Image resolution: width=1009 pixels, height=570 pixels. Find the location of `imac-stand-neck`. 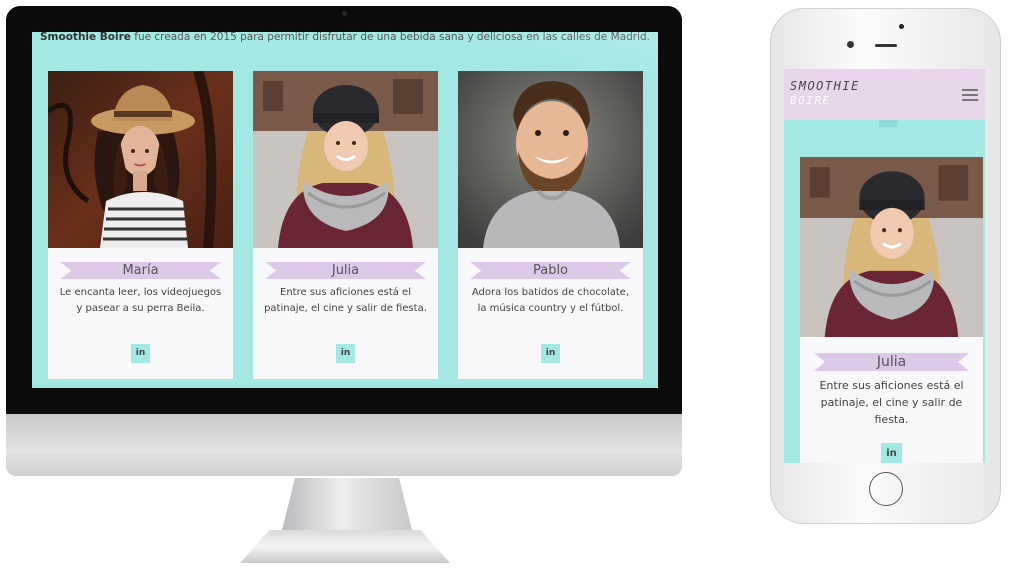

imac-stand-neck is located at coordinates (347, 504).